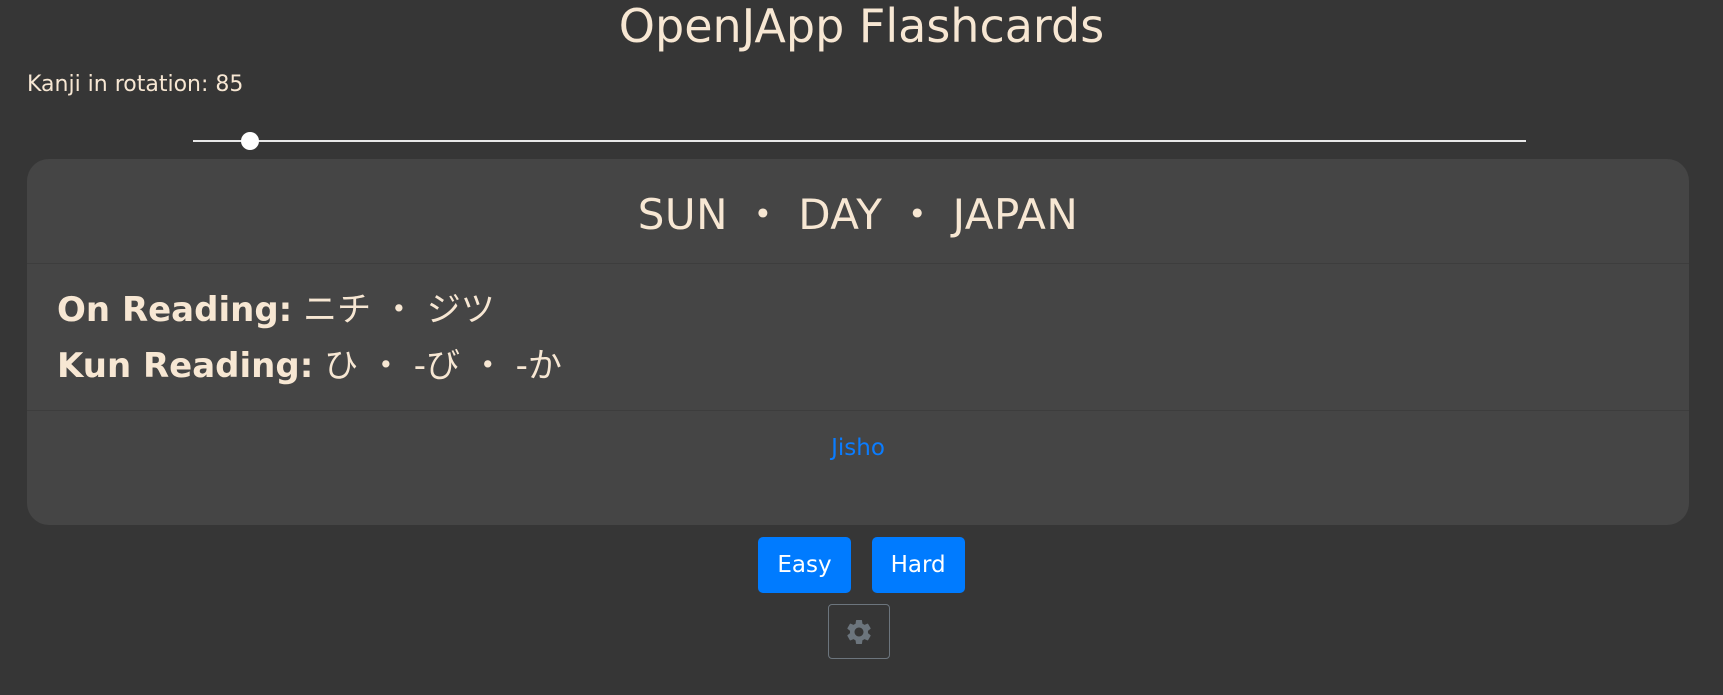  Describe the element at coordinates (804, 565) in the screenshot. I see `easy-button: Easy` at that location.